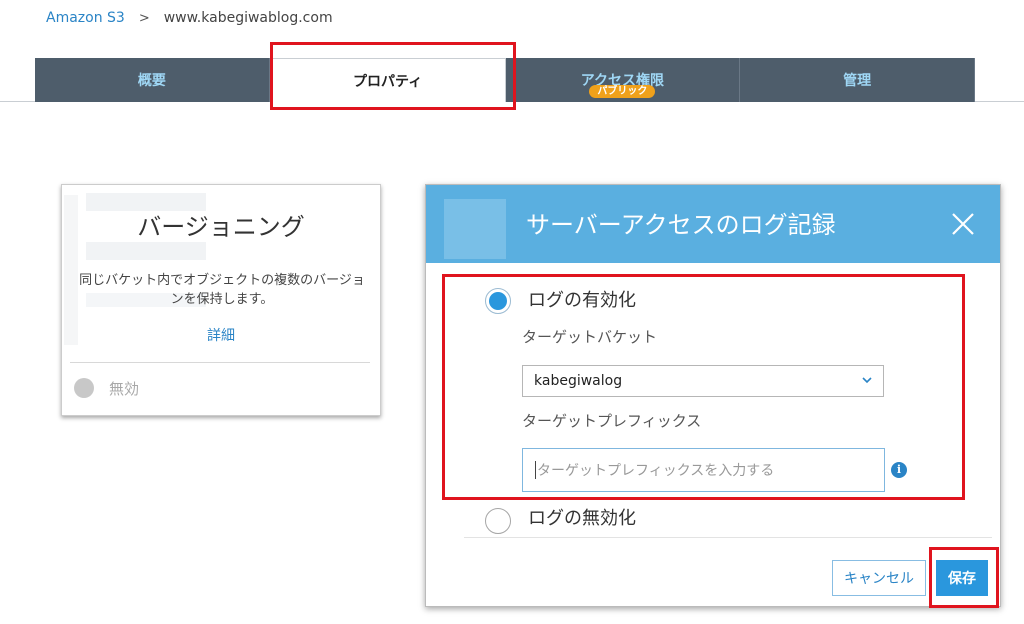 Image resolution: width=1024 pixels, height=624 pixels. I want to click on highlight-box-save-button, so click(964, 577).